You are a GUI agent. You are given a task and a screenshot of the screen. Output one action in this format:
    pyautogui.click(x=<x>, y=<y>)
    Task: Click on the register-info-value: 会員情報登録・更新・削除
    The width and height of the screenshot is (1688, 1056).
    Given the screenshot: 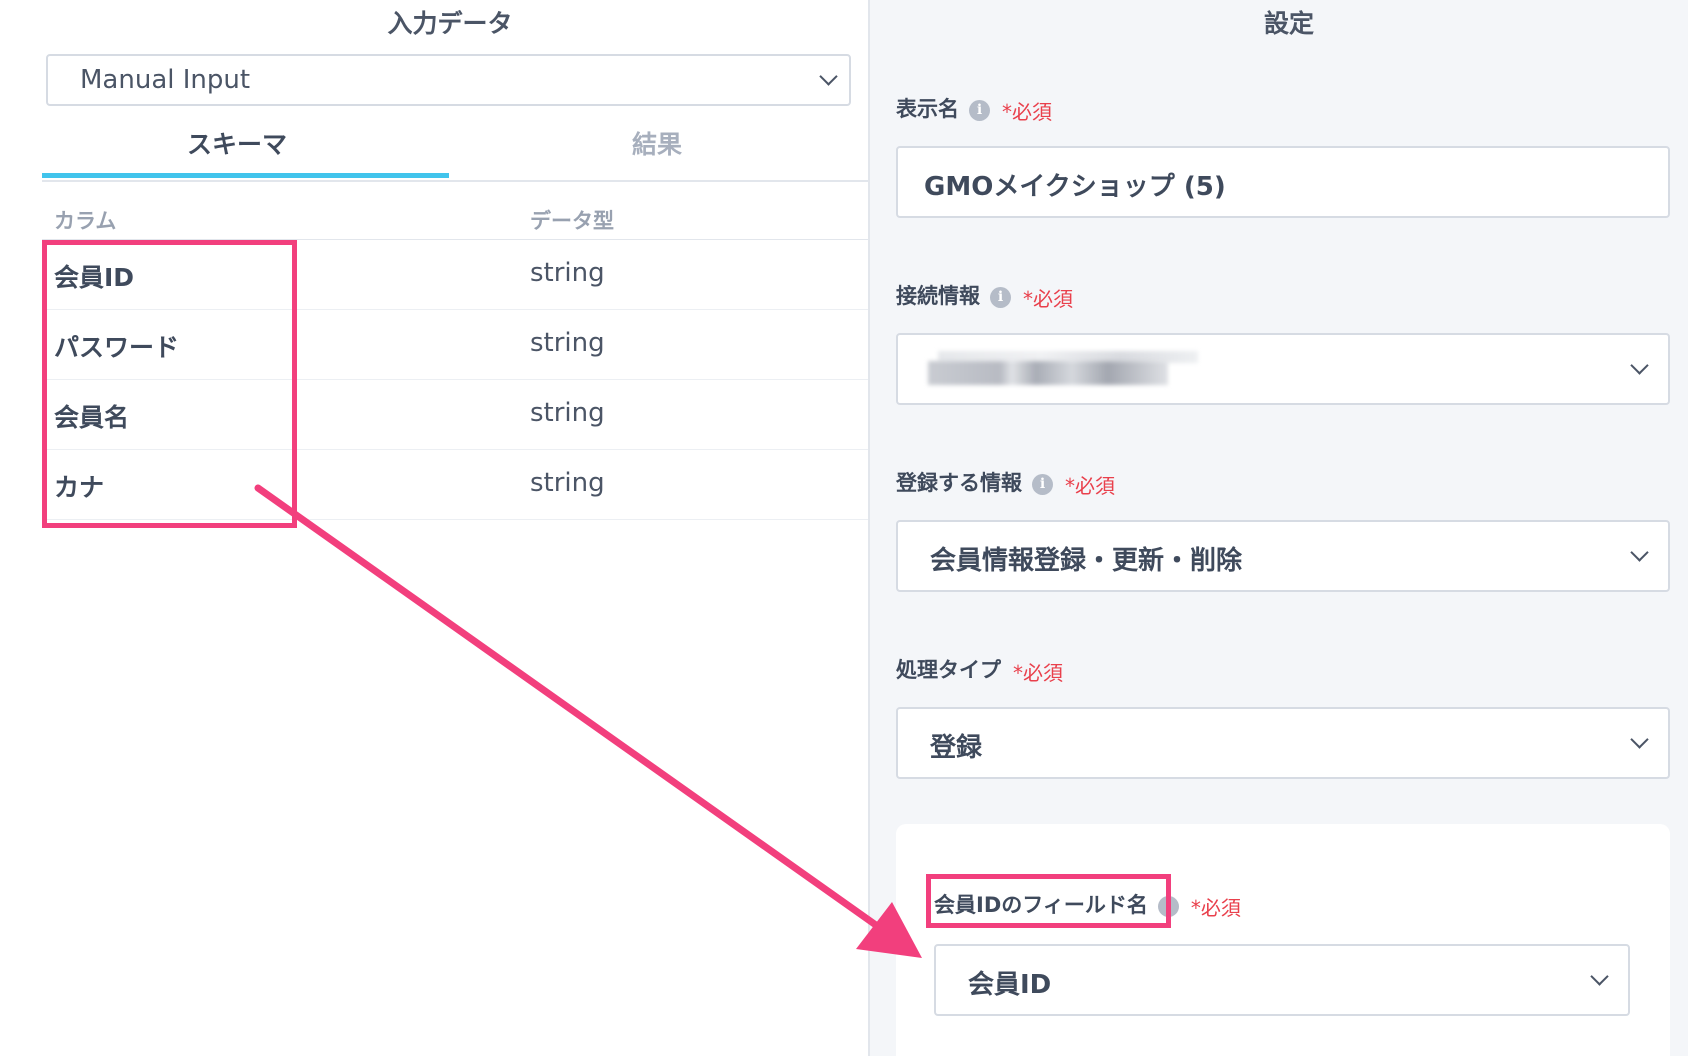 What is the action you would take?
    pyautogui.click(x=1086, y=561)
    